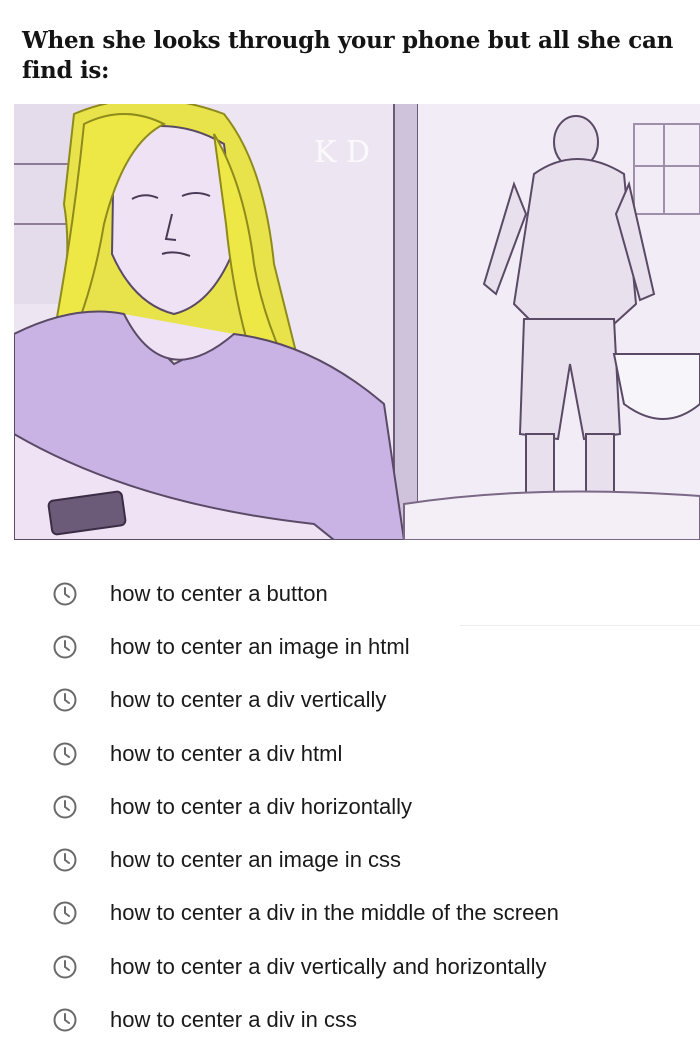 The image size is (700, 1040). I want to click on history-item-label: how to center a div vertically, so click(248, 699).